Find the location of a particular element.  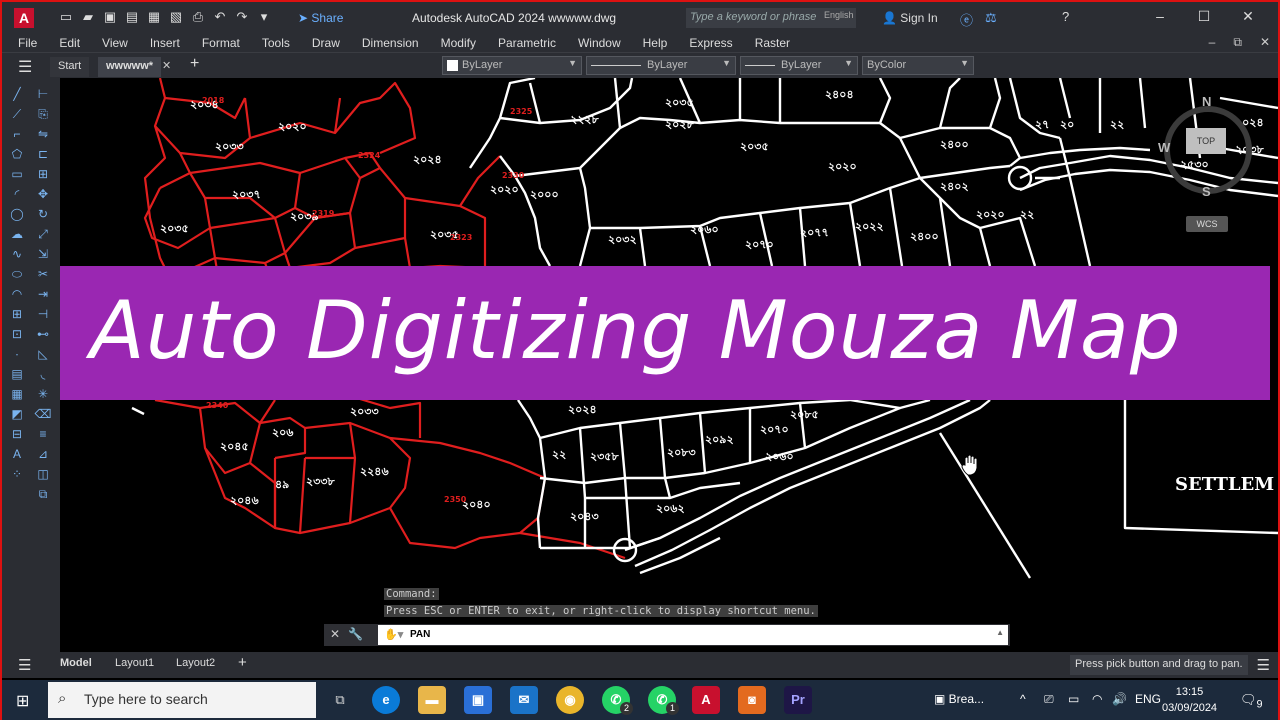

copy-icon: ⎘ is located at coordinates (43, 114).